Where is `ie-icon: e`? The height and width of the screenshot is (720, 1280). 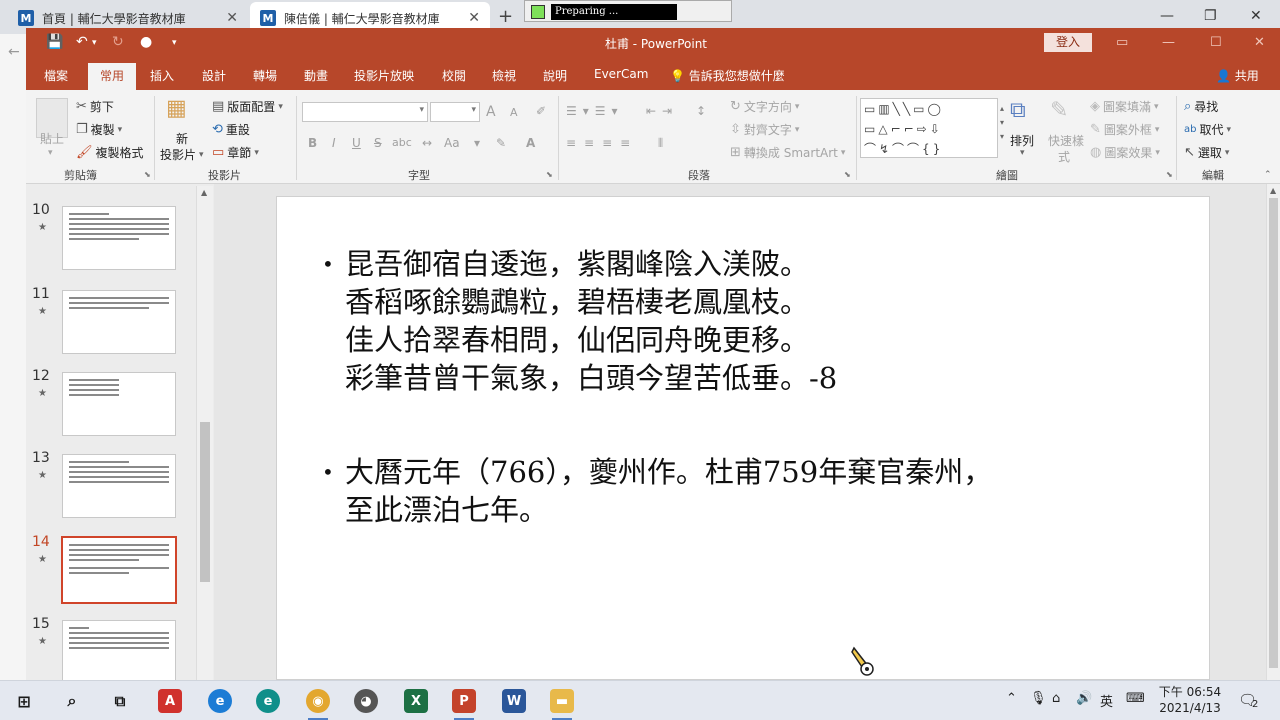
ie-icon: e is located at coordinates (220, 701).